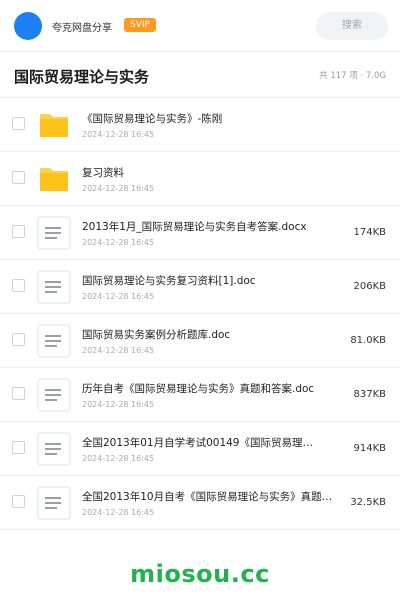 The height and width of the screenshot is (600, 400). I want to click on file-name: 历年自考《国际贸易理论与实务》真题和答案.doc, so click(198, 389).